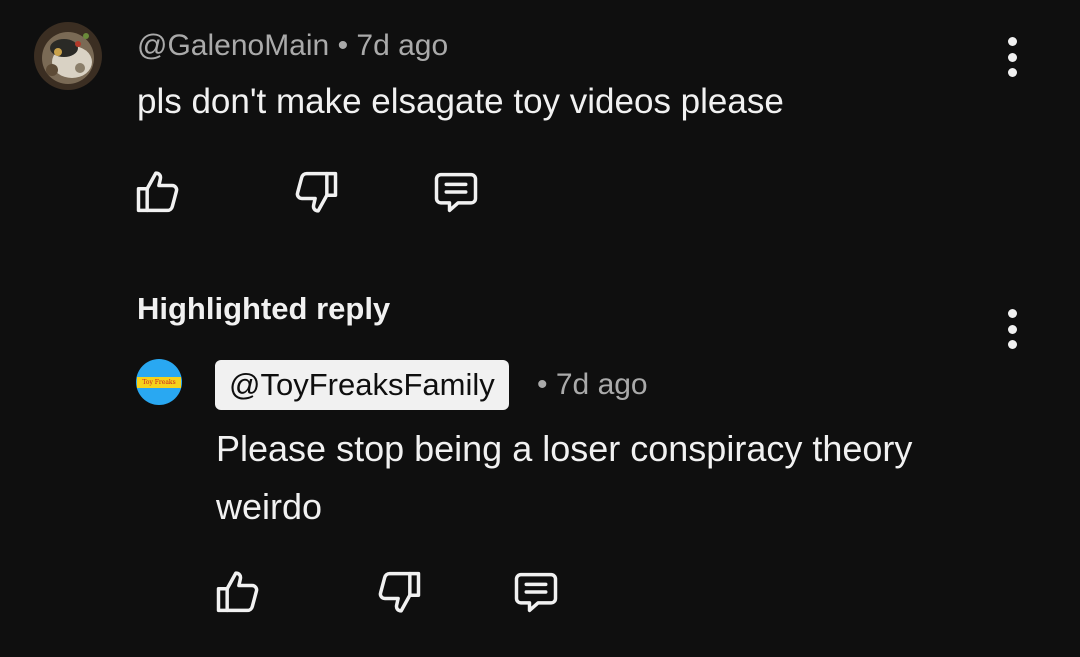 The image size is (1080, 657). What do you see at coordinates (602, 384) in the screenshot?
I see `reply-timestamp: 7d ago` at bounding box center [602, 384].